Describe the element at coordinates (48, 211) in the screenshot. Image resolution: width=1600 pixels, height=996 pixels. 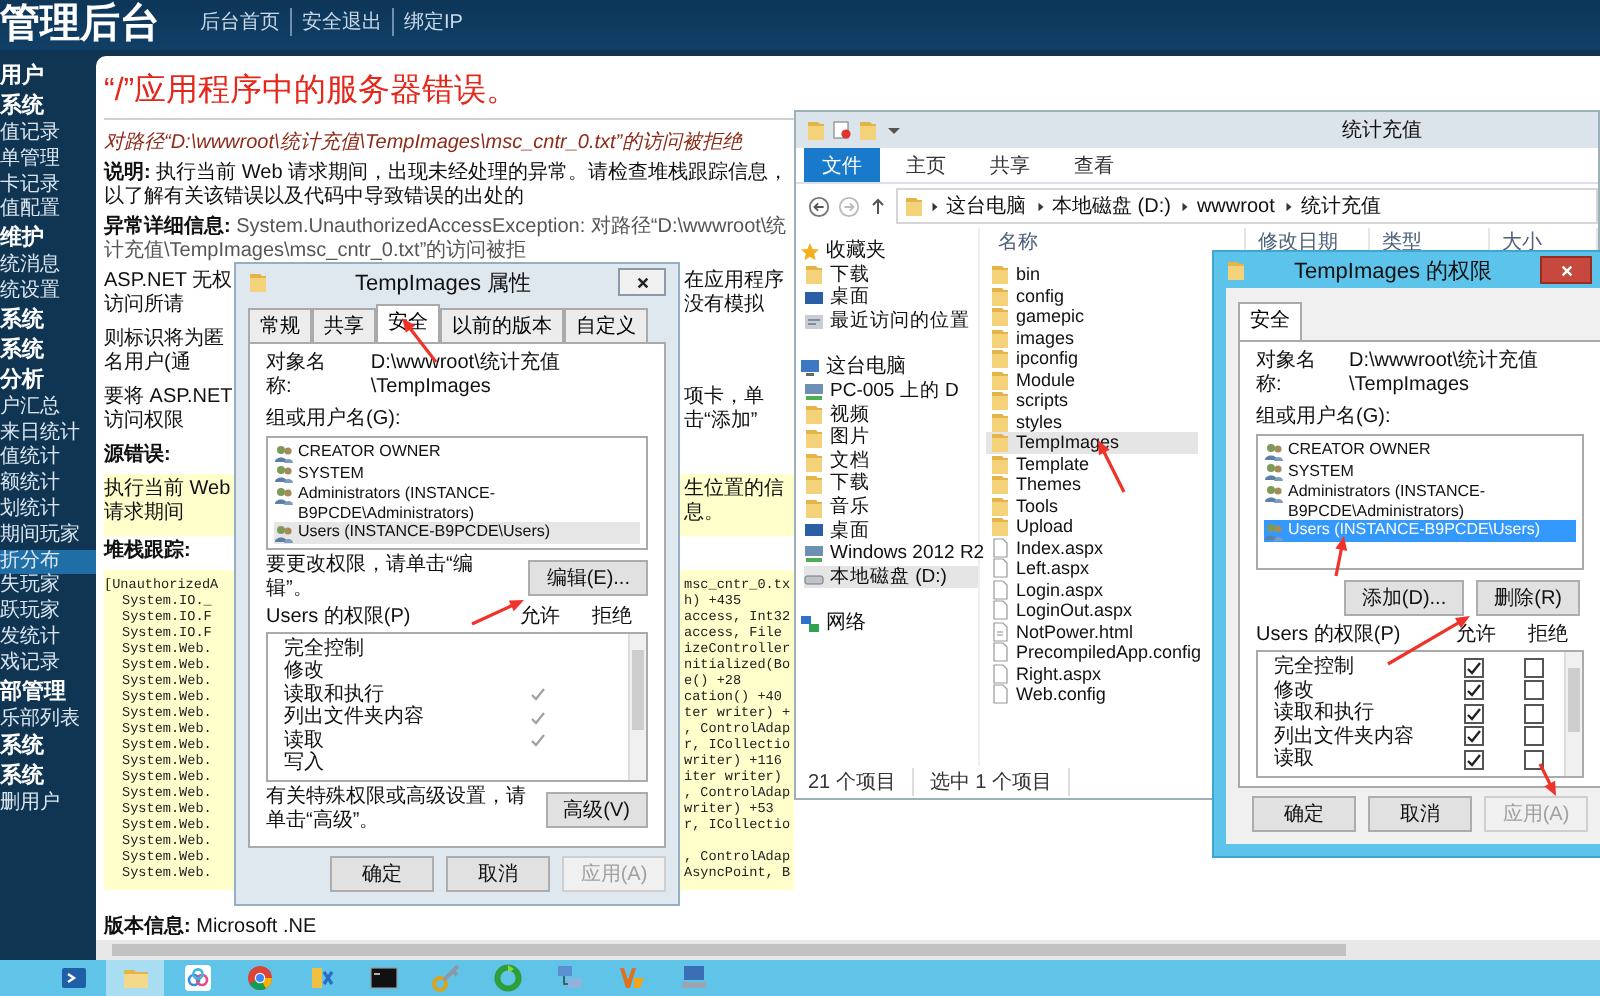
I see `sidebar-item: 值配置` at that location.